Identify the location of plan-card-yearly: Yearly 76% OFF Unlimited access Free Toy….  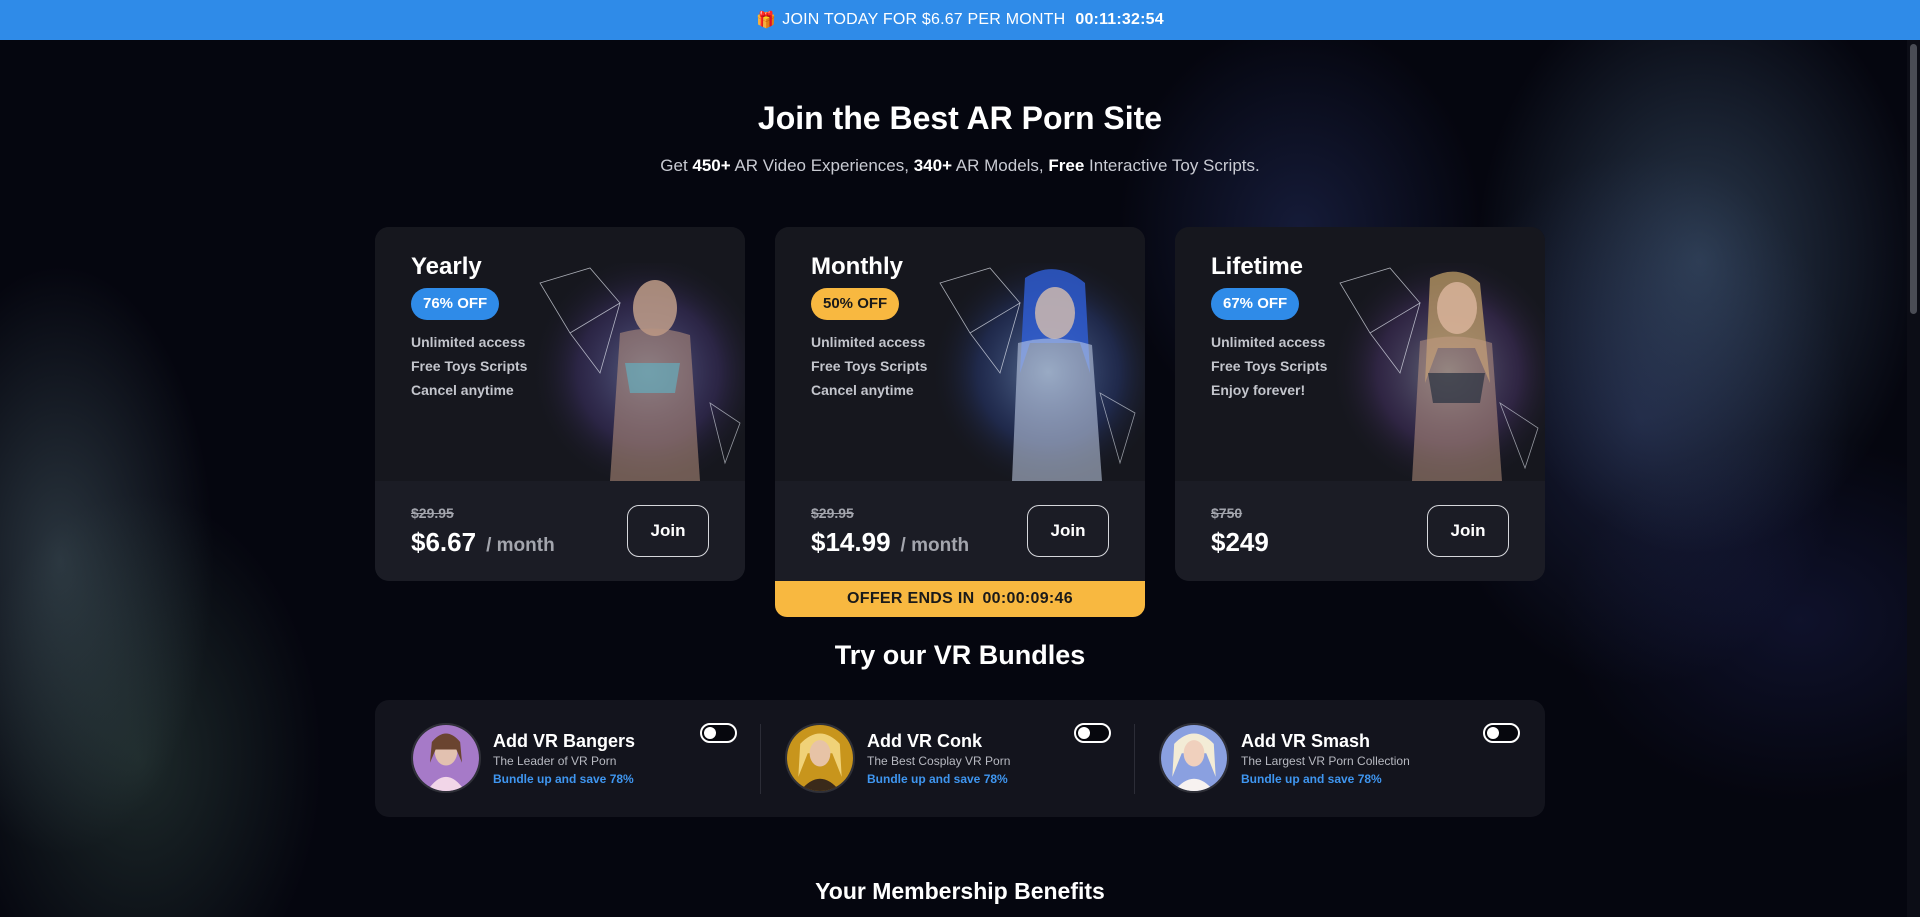
(560, 404).